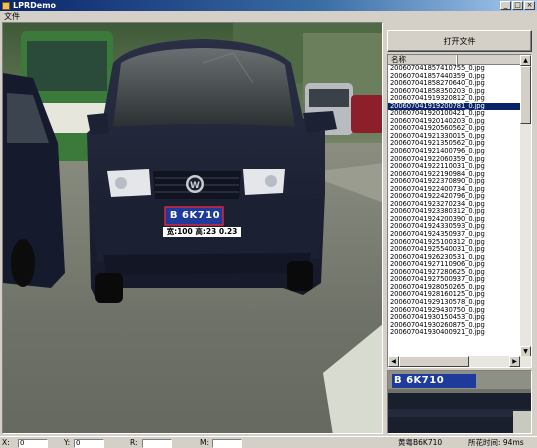 The height and width of the screenshot is (448, 537). I want to click on list-item: 20060704185741075​5_0.jpg, so click(454, 69).